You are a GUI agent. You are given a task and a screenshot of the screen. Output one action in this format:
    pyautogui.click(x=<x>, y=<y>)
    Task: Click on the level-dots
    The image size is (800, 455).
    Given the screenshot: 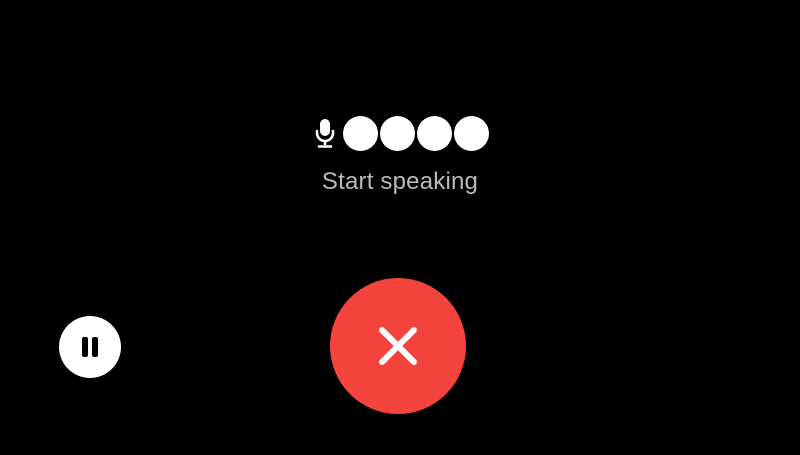 What is the action you would take?
    pyautogui.click(x=416, y=133)
    